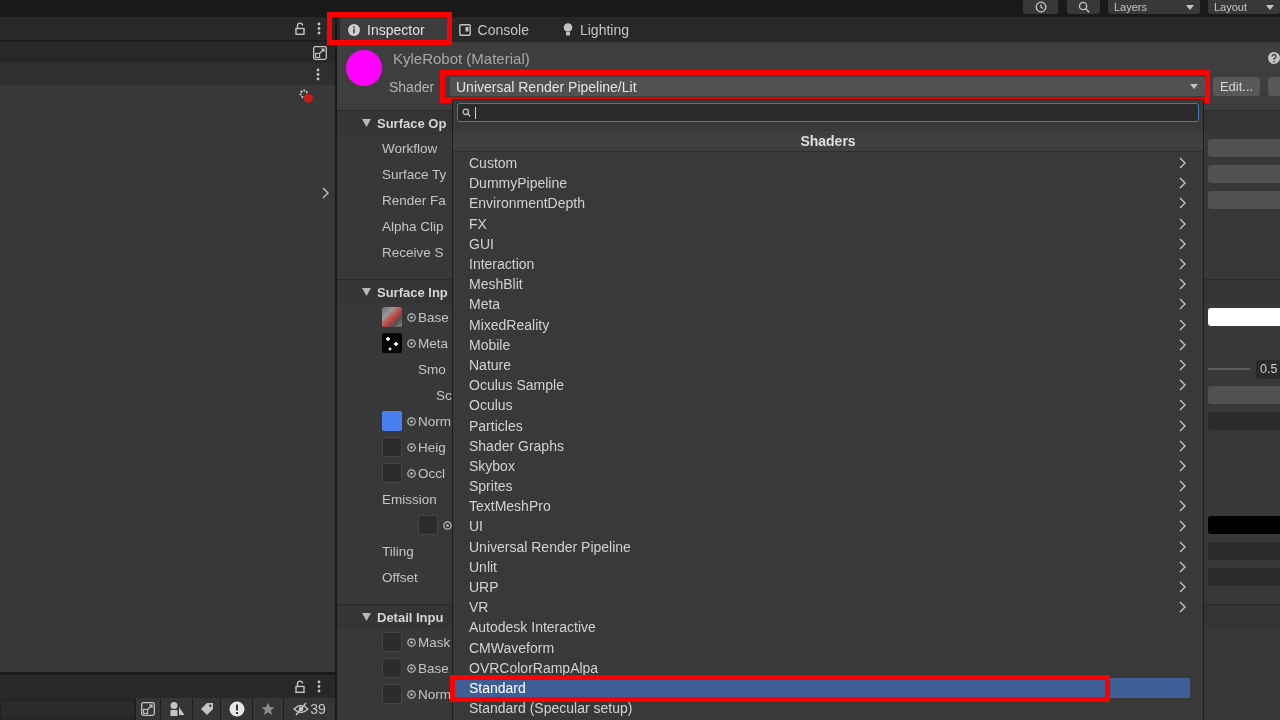 Image resolution: width=1280 pixels, height=720 pixels. What do you see at coordinates (1154, 7) in the screenshot?
I see `layers-dropdown: Layers` at bounding box center [1154, 7].